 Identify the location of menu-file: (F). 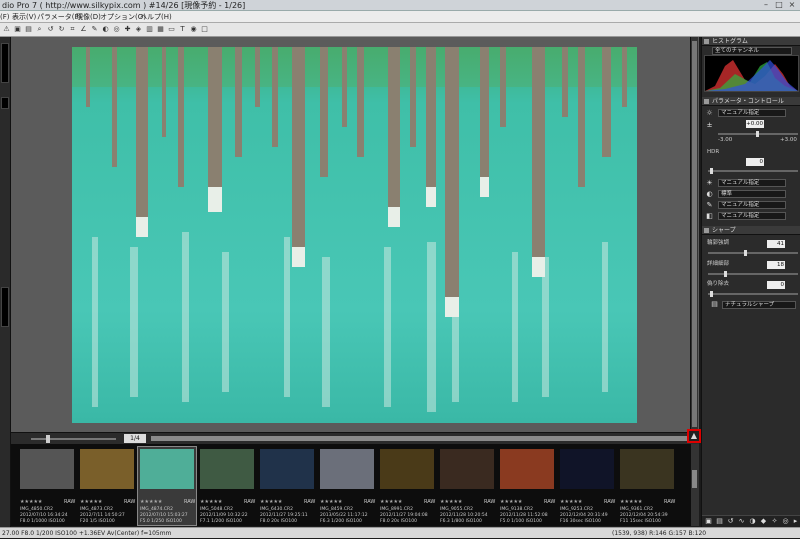
(5, 17).